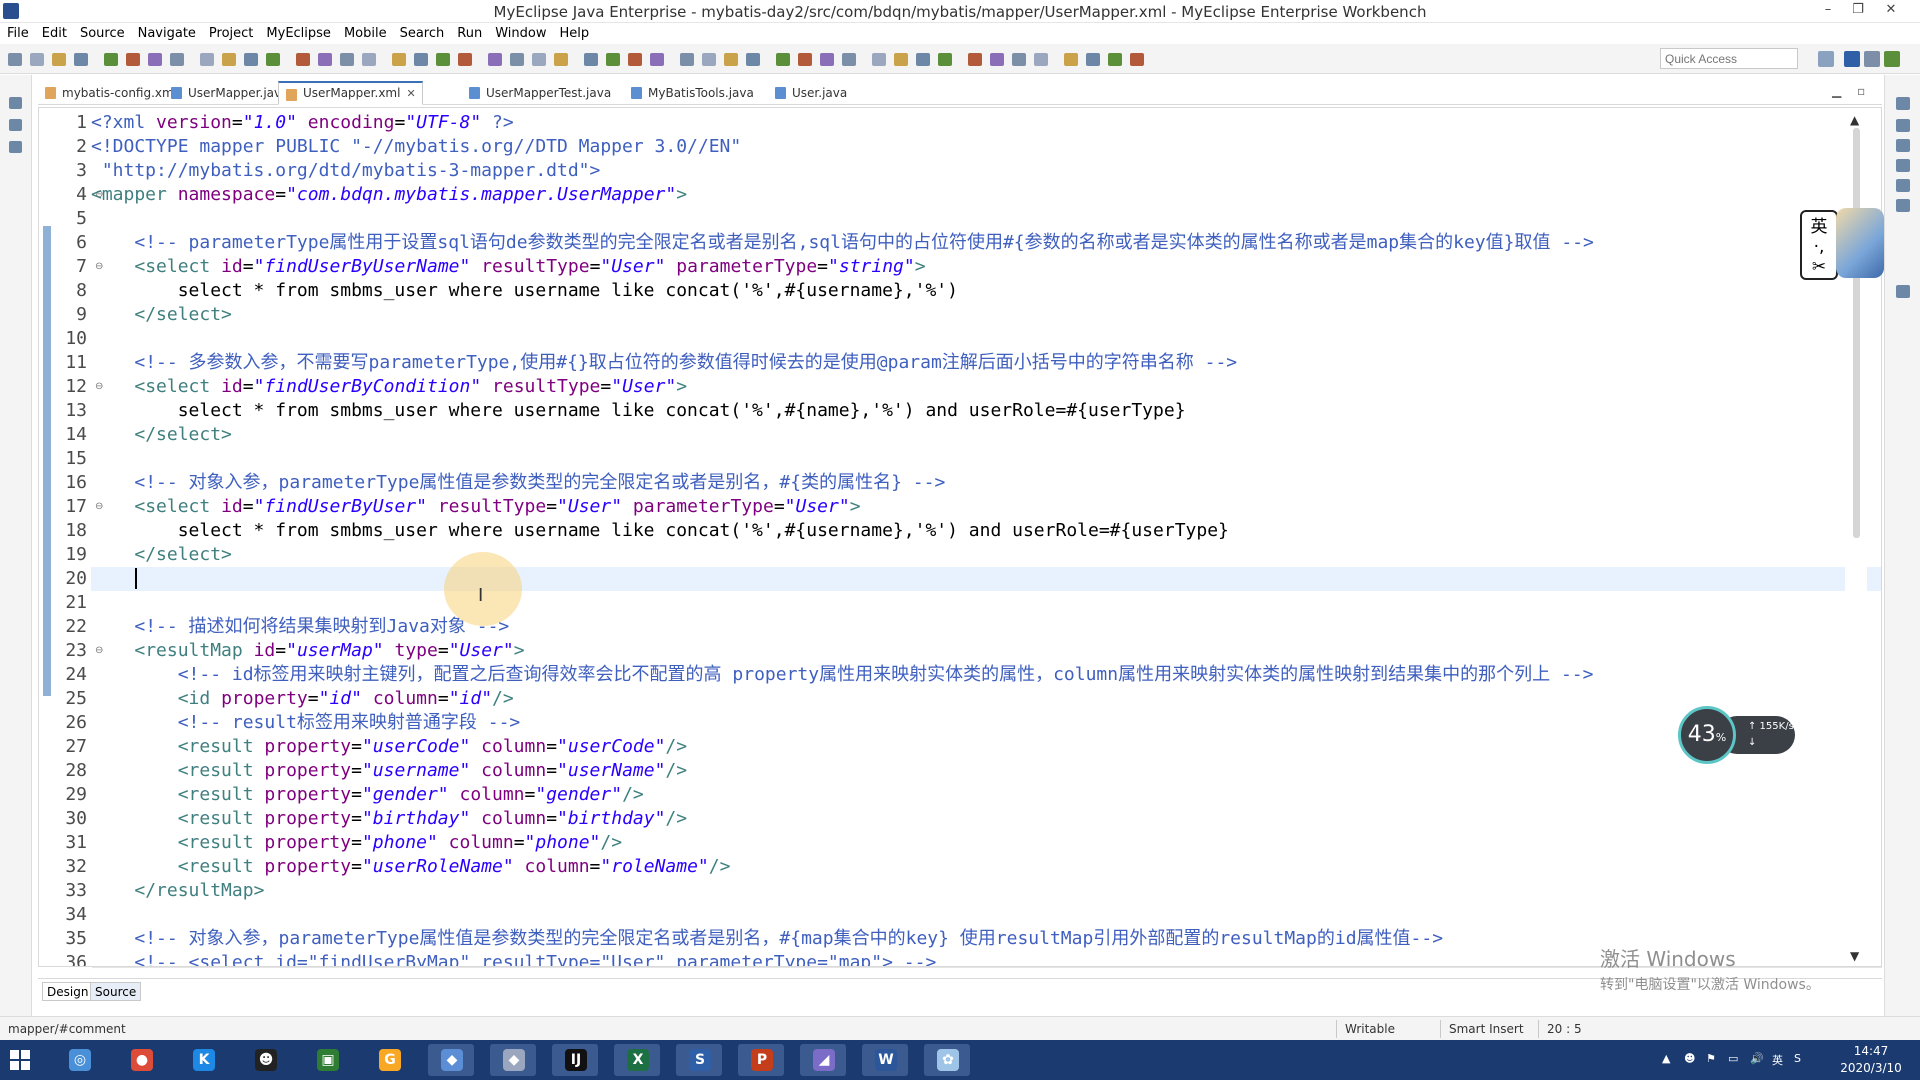 The width and height of the screenshot is (1920, 1080). I want to click on menu-file: File, so click(18, 33).